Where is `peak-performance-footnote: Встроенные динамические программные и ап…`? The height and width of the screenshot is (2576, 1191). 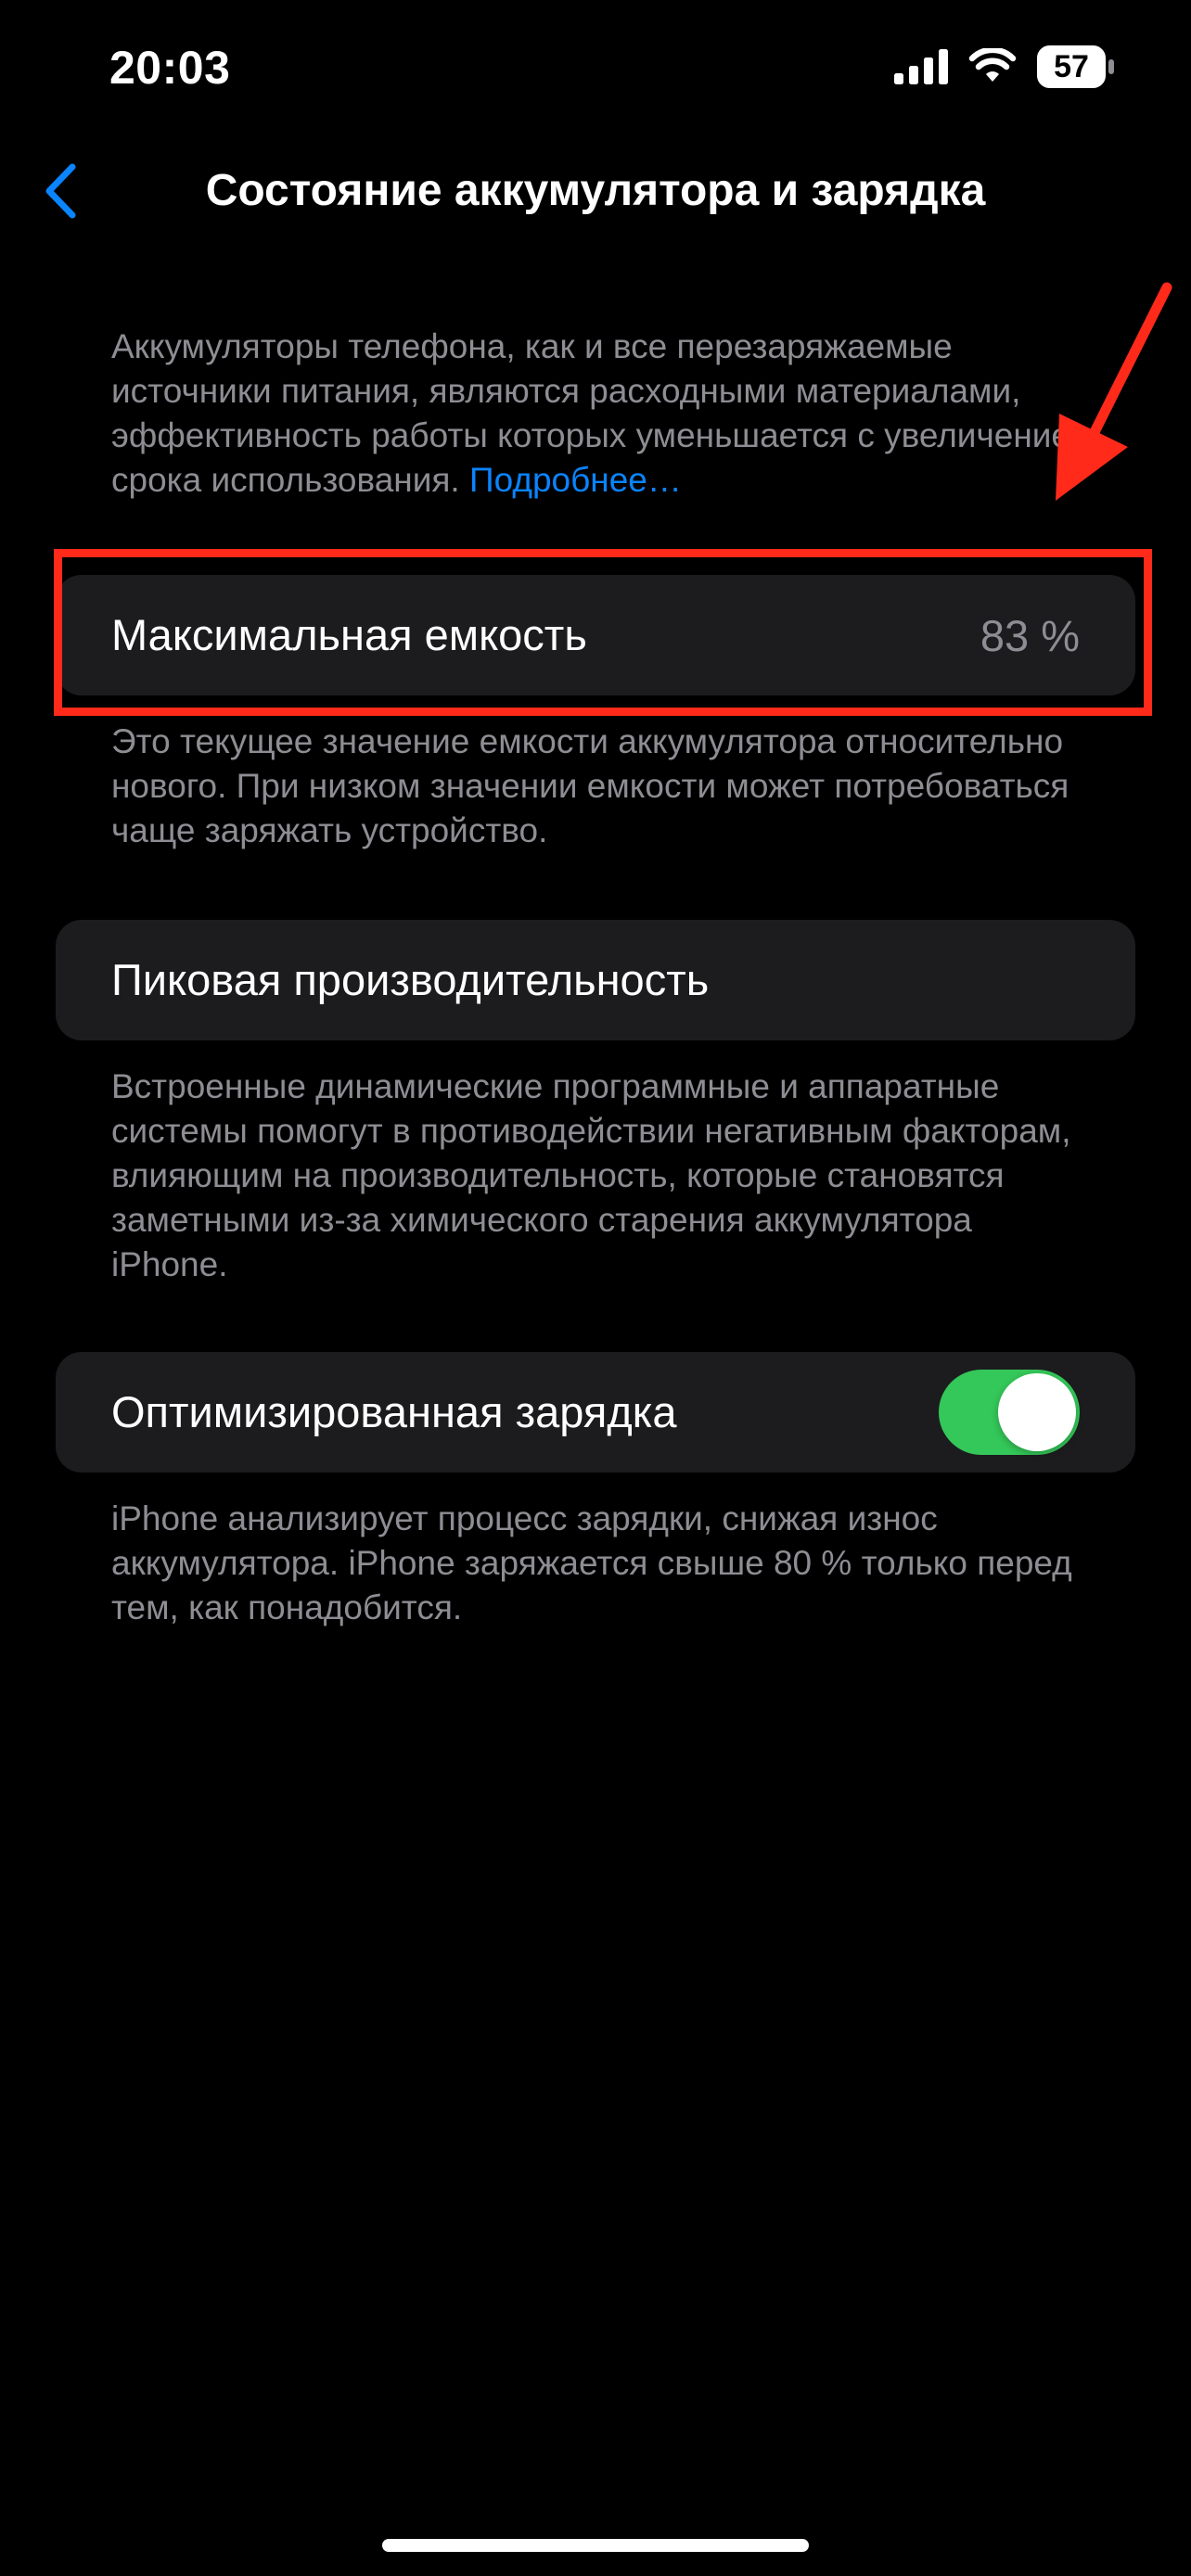
peak-performance-footnote: Встроенные динамические программные и ап… is located at coordinates (591, 1175).